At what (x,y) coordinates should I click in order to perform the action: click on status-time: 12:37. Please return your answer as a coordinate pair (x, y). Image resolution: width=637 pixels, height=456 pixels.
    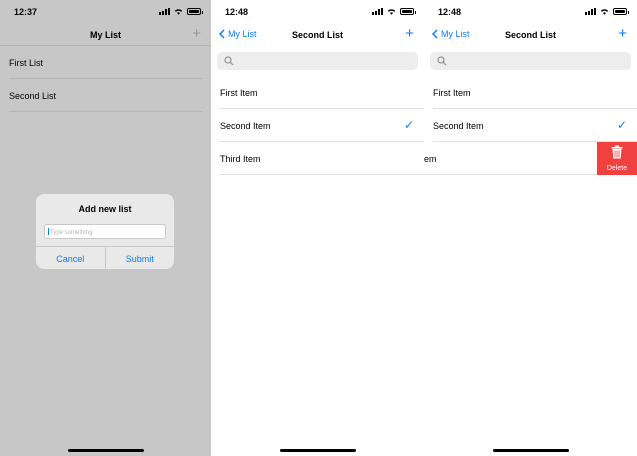
    Looking at the image, I should click on (26, 12).